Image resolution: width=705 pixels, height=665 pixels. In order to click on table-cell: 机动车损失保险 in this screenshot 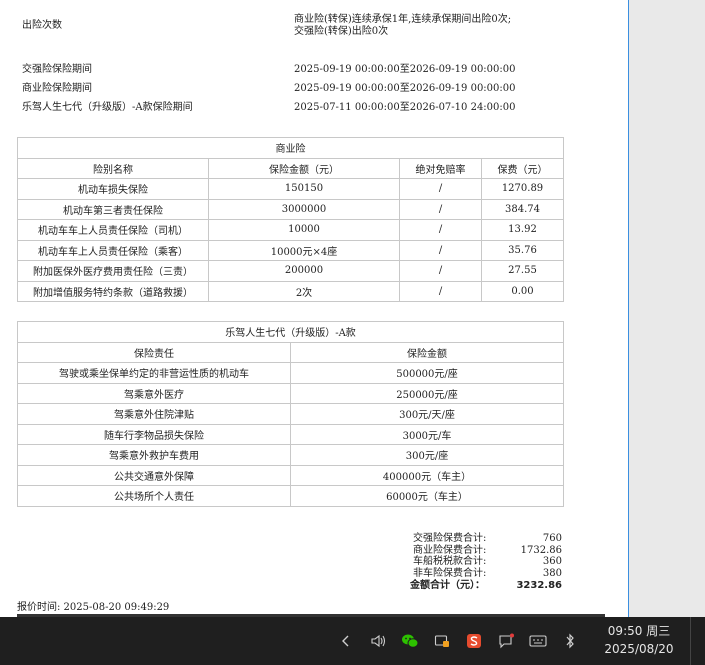, I will do `click(113, 189)`.